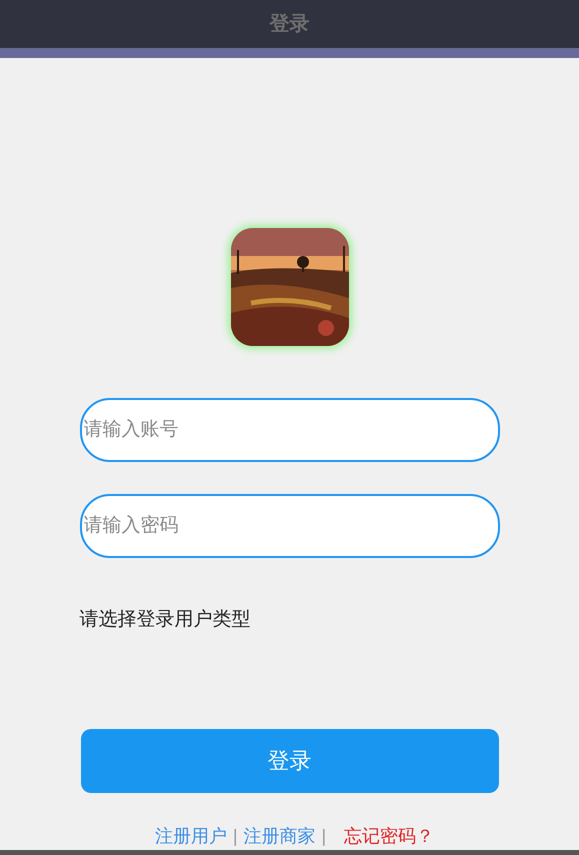  What do you see at coordinates (165, 619) in the screenshot?
I see `user-type-label: 请选择登录用户类型` at bounding box center [165, 619].